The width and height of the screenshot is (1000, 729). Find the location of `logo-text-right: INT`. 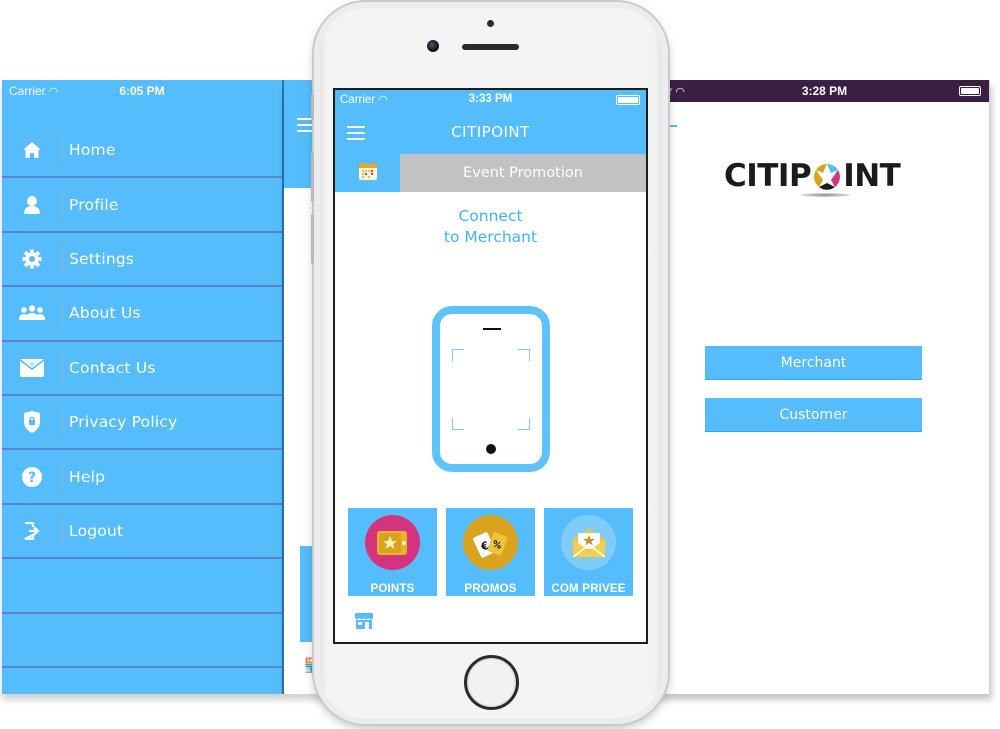

logo-text-right: INT is located at coordinates (872, 176).